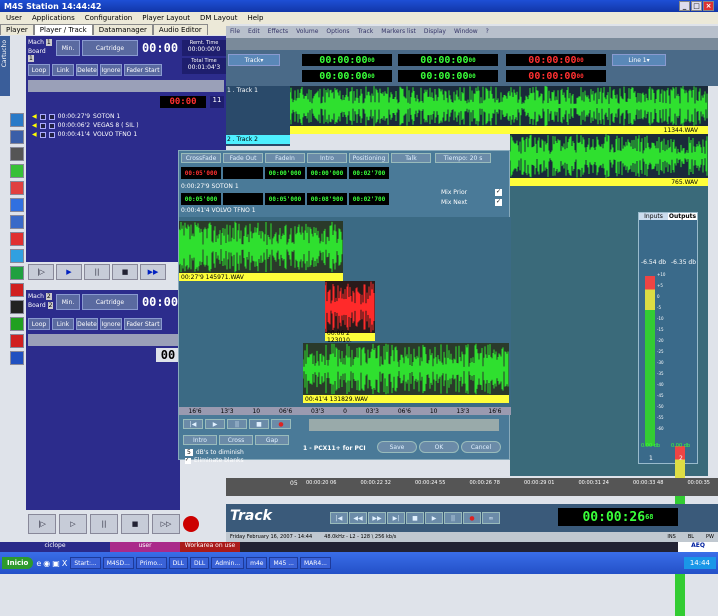 This screenshot has width=718, height=616. Describe the element at coordinates (434, 518) in the screenshot. I see `tr-play: ▶` at that location.